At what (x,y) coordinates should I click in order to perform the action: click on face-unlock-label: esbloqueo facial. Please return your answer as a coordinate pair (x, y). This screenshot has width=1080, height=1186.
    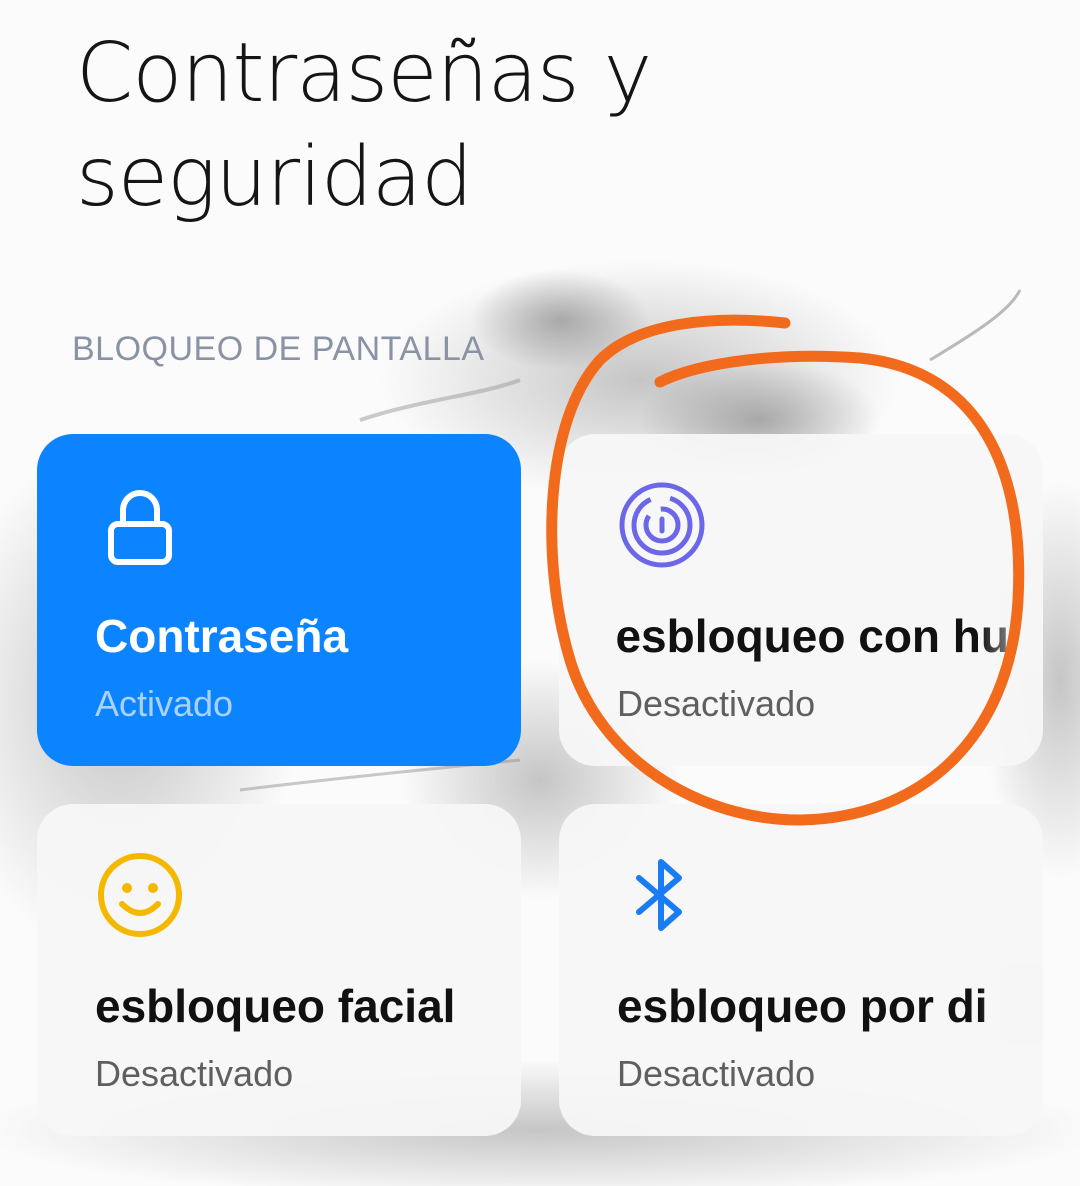
    Looking at the image, I should click on (275, 1006).